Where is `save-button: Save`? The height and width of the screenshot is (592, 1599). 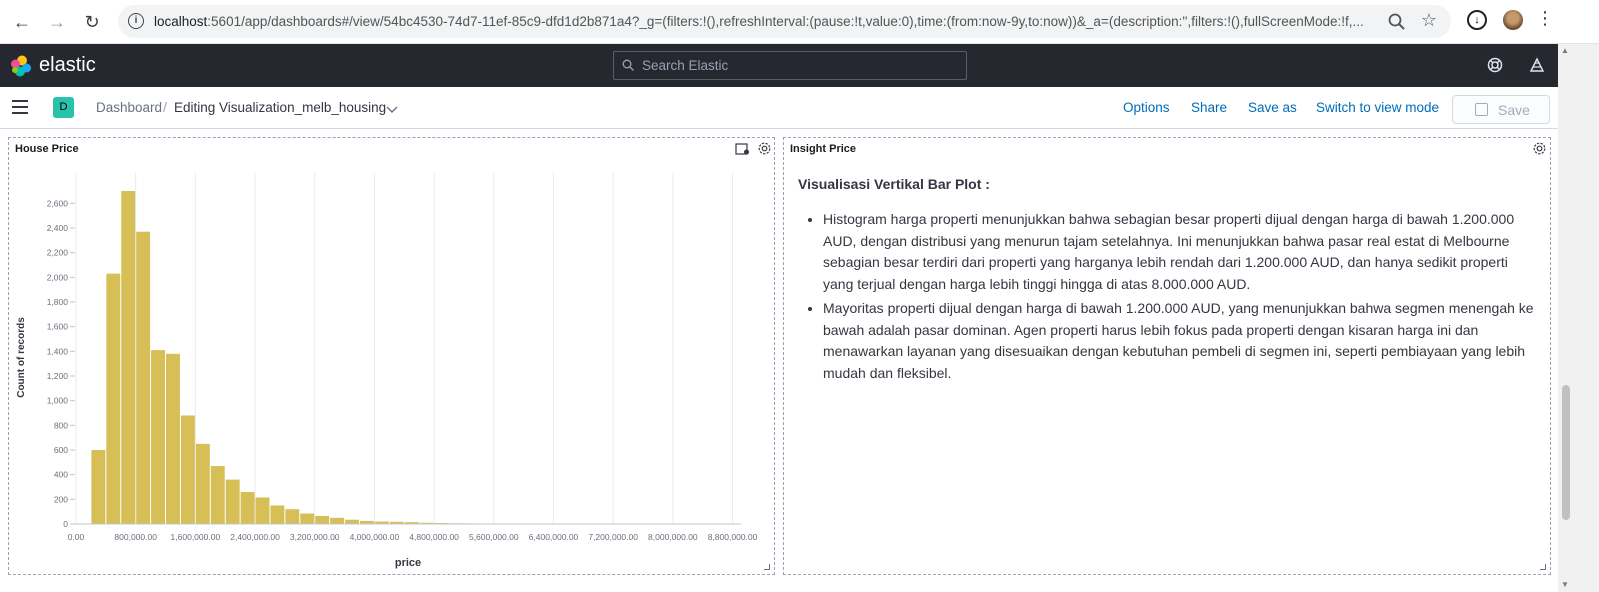 save-button: Save is located at coordinates (1501, 109).